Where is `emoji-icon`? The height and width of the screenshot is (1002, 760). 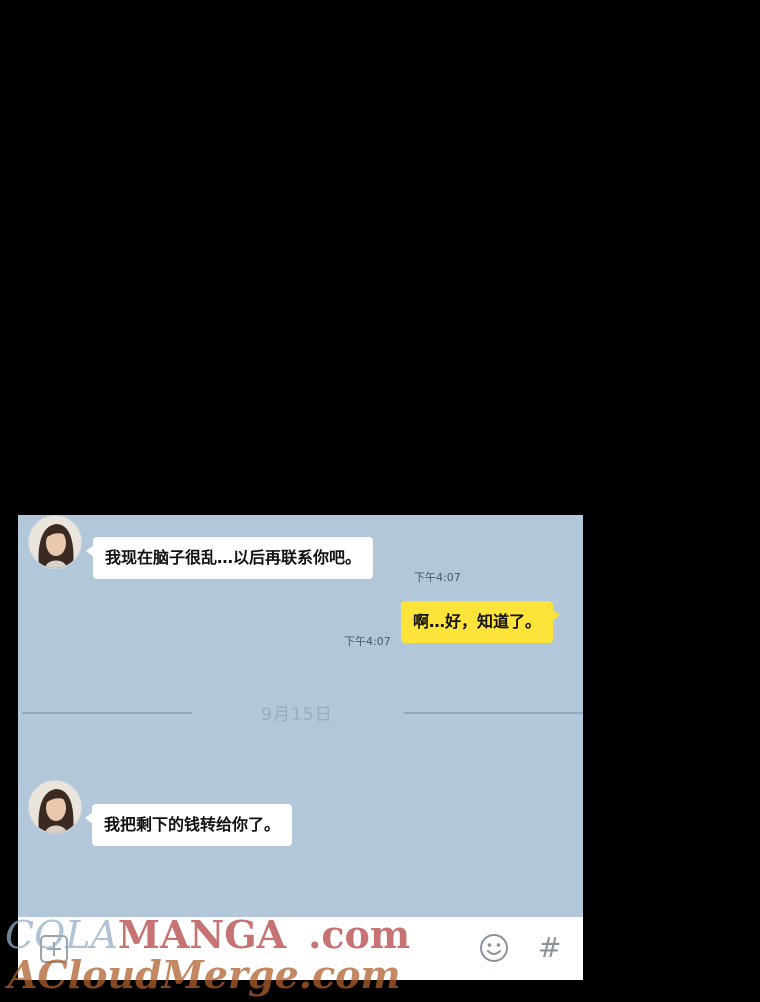
emoji-icon is located at coordinates (494, 948).